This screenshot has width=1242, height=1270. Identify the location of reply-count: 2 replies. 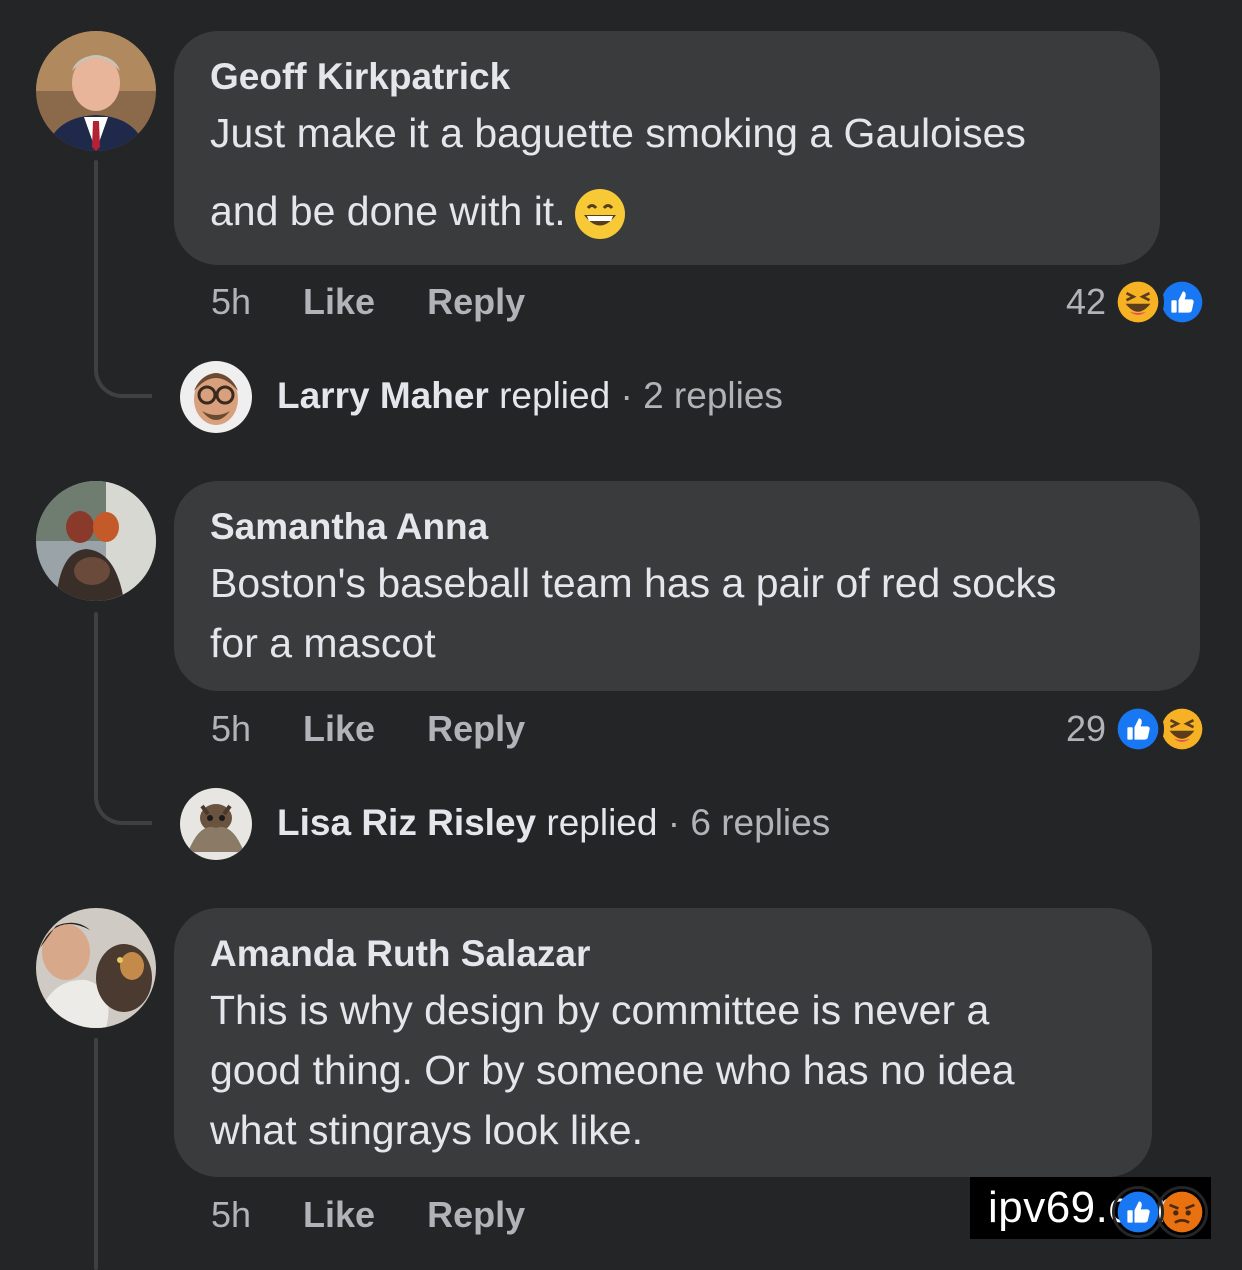
(713, 395).